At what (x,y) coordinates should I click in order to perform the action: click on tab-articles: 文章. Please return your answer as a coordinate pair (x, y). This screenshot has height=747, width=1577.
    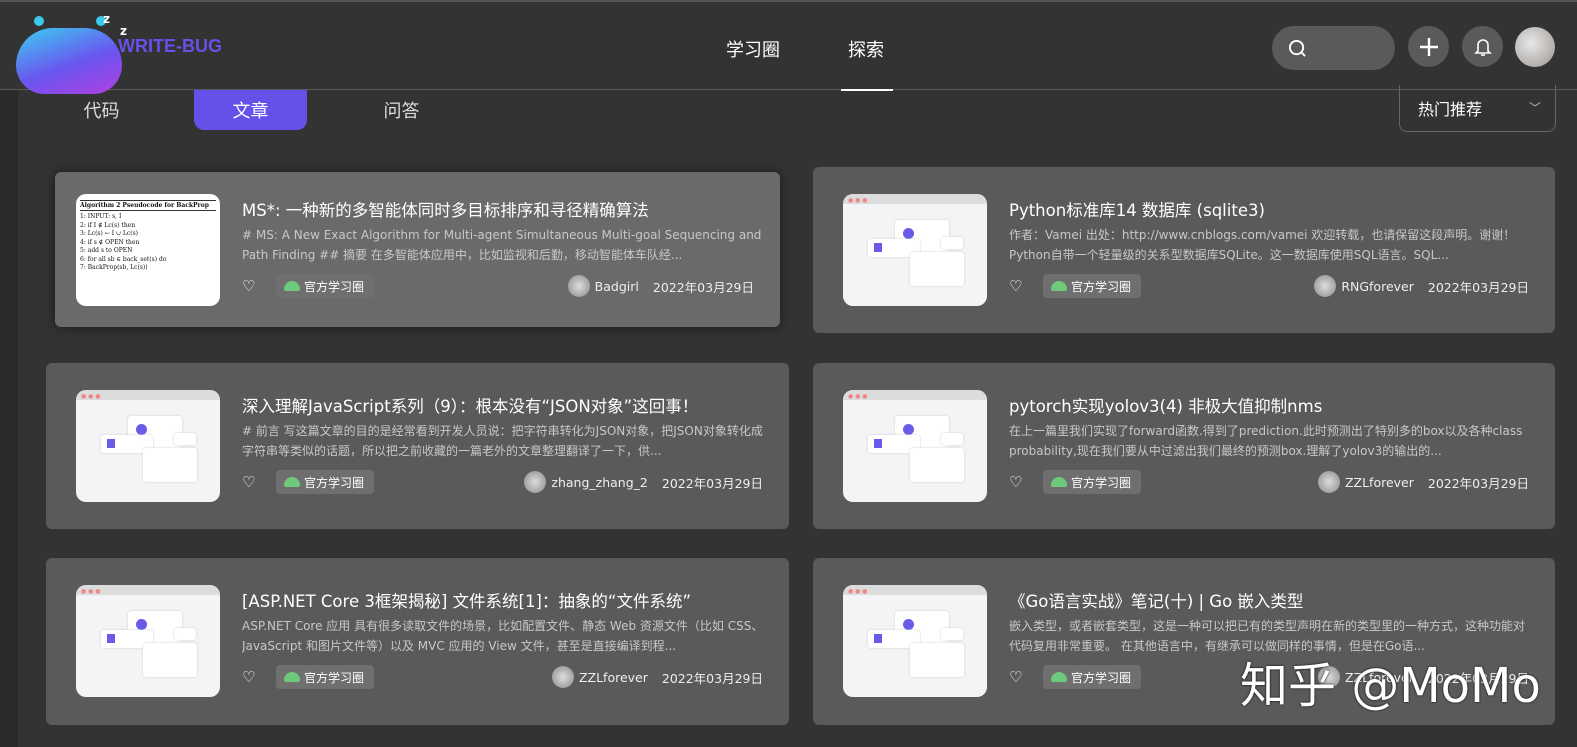
    Looking at the image, I should click on (250, 110).